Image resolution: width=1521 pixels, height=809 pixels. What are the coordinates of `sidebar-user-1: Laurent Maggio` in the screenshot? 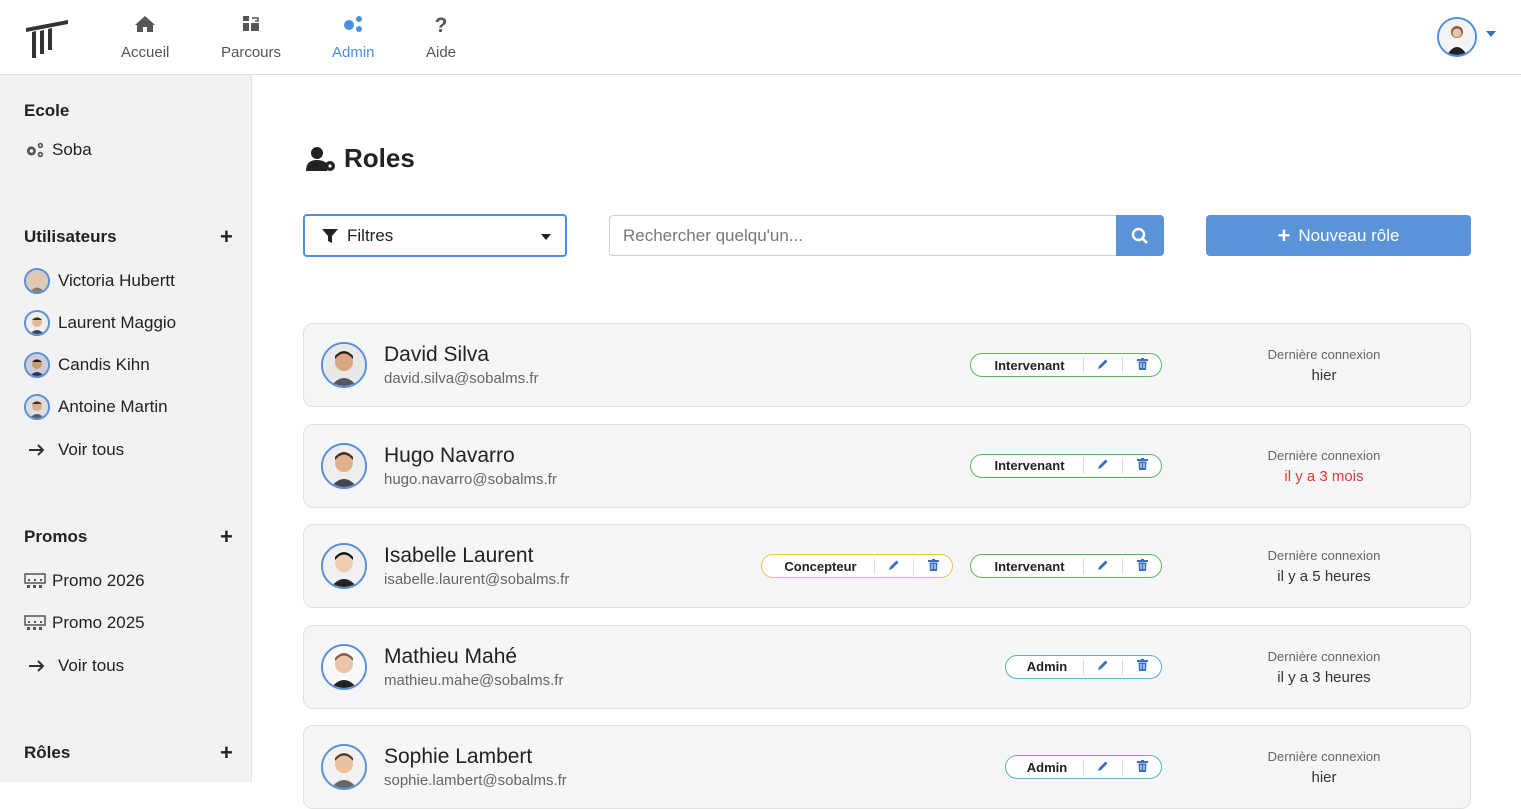 It's located at (100, 323).